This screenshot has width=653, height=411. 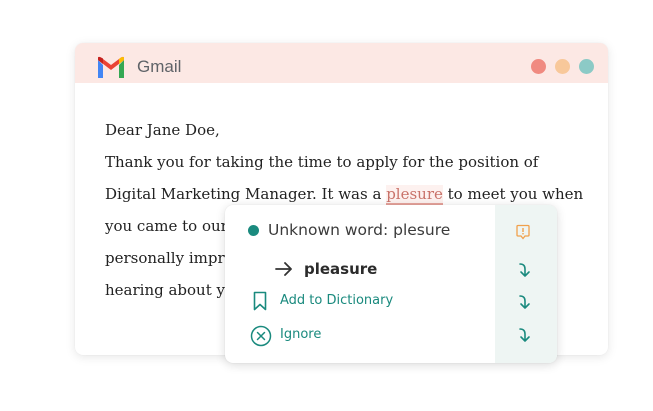 I want to click on unknown-word-label: Unknown word: plesure, so click(x=359, y=230).